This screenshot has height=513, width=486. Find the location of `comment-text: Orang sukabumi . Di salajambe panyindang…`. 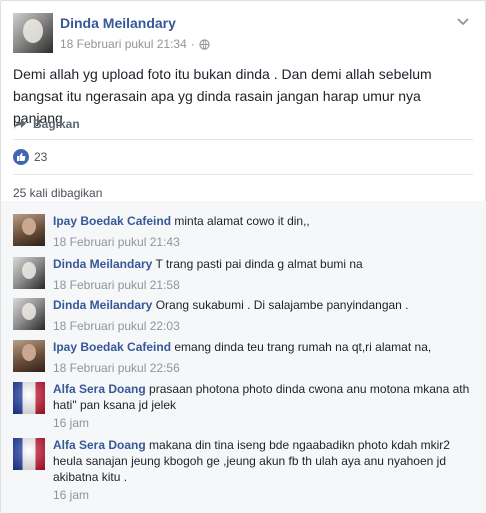

comment-text: Orang sukabumi . Di salajambe panyindang… is located at coordinates (282, 305).